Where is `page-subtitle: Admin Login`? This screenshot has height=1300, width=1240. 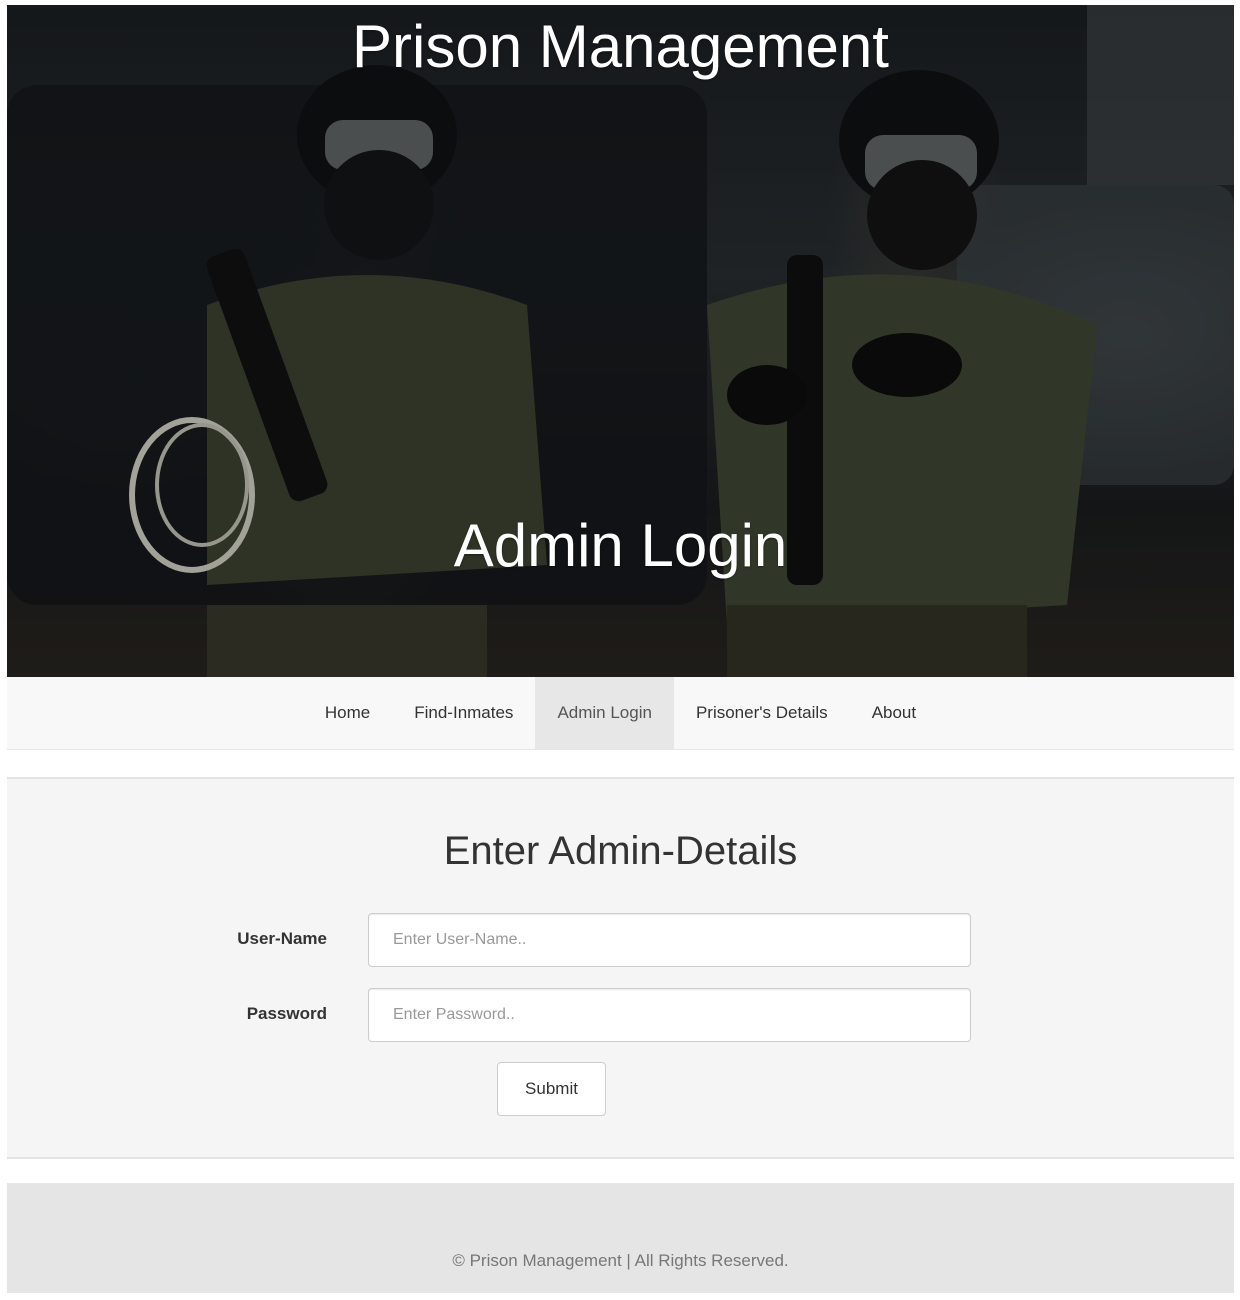 page-subtitle: Admin Login is located at coordinates (620, 545).